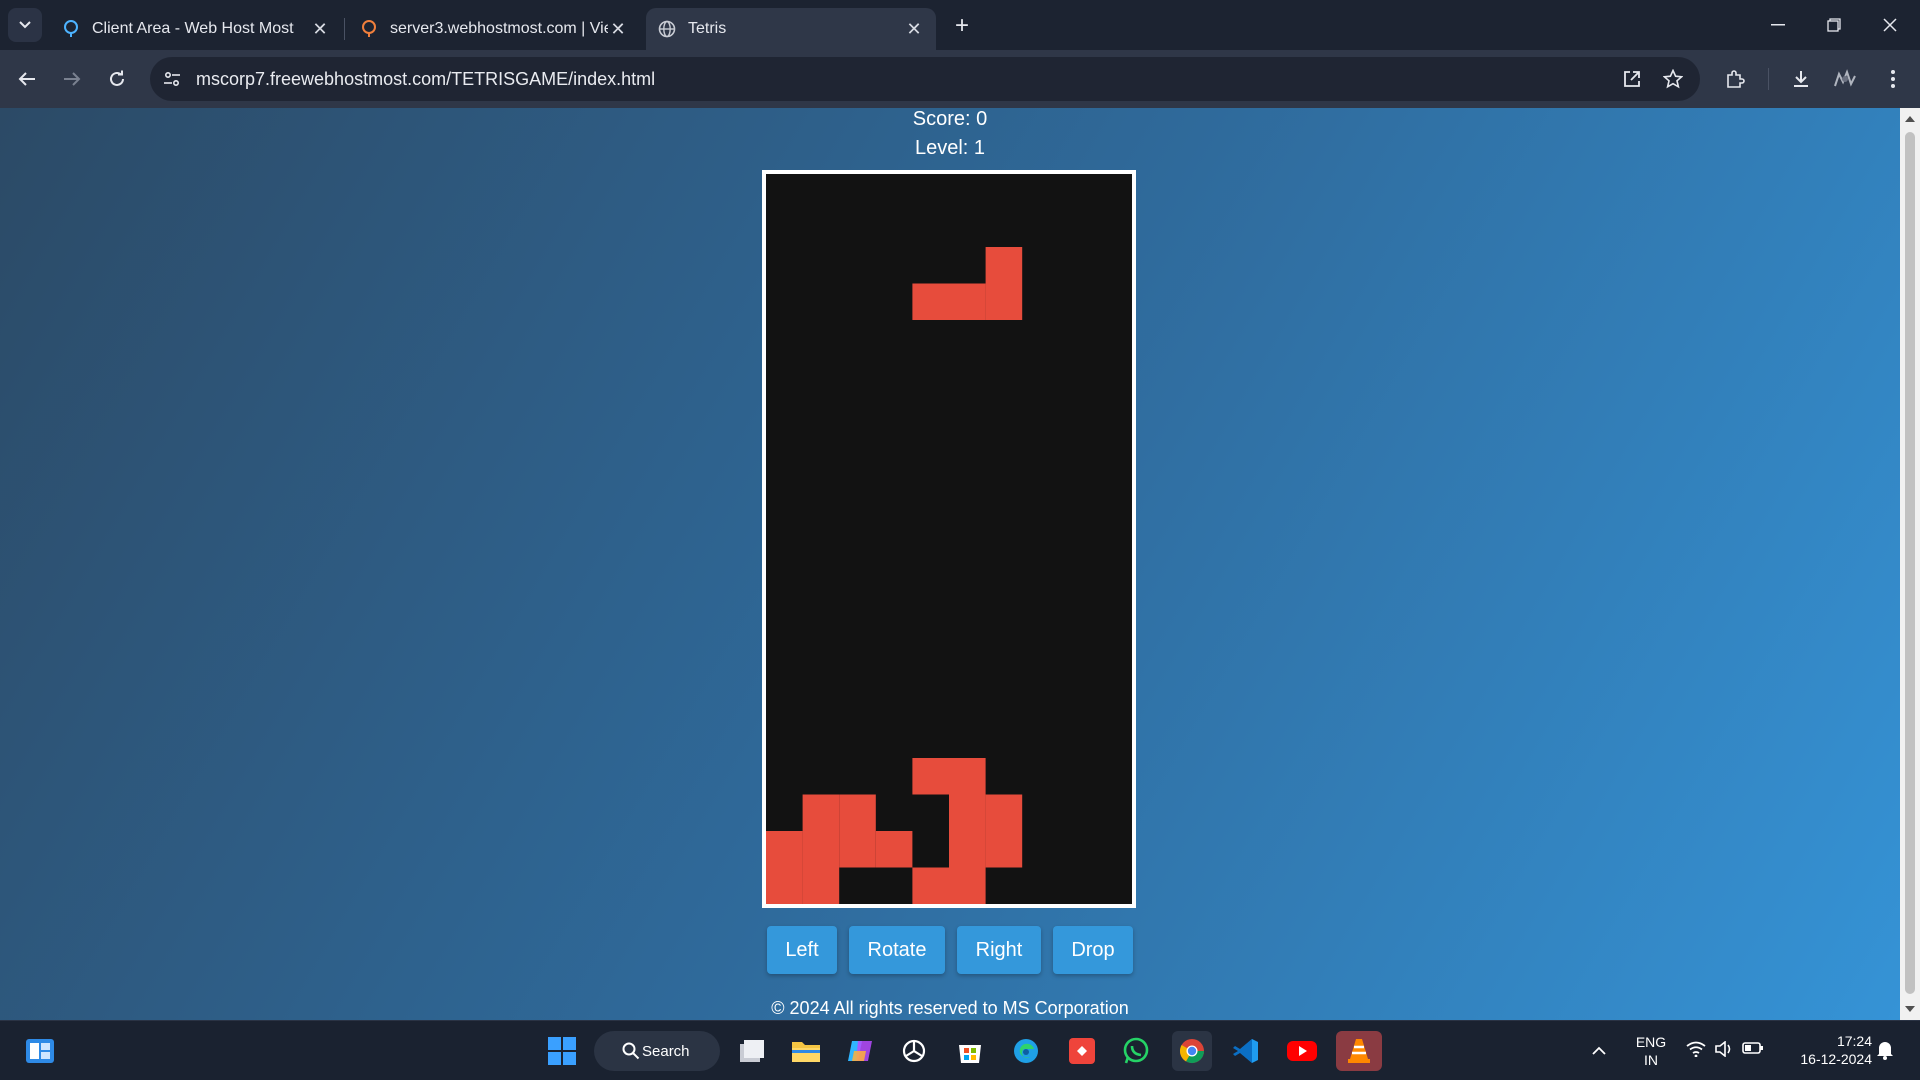  Describe the element at coordinates (950, 119) in the screenshot. I see `score-display: Score: 0` at that location.